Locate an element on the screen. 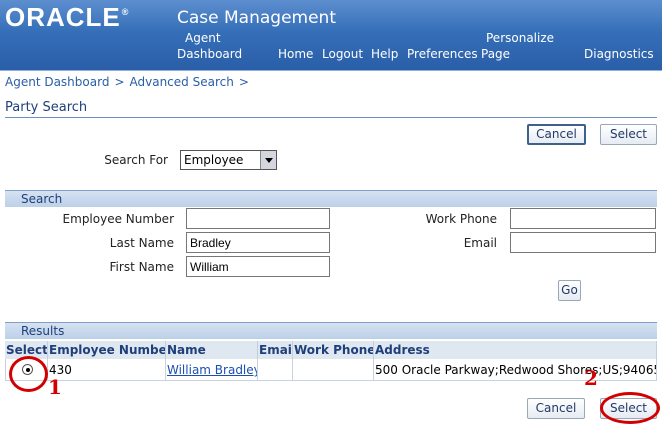 This screenshot has height=425, width=662. annotation-circle-select-button is located at coordinates (630, 408).